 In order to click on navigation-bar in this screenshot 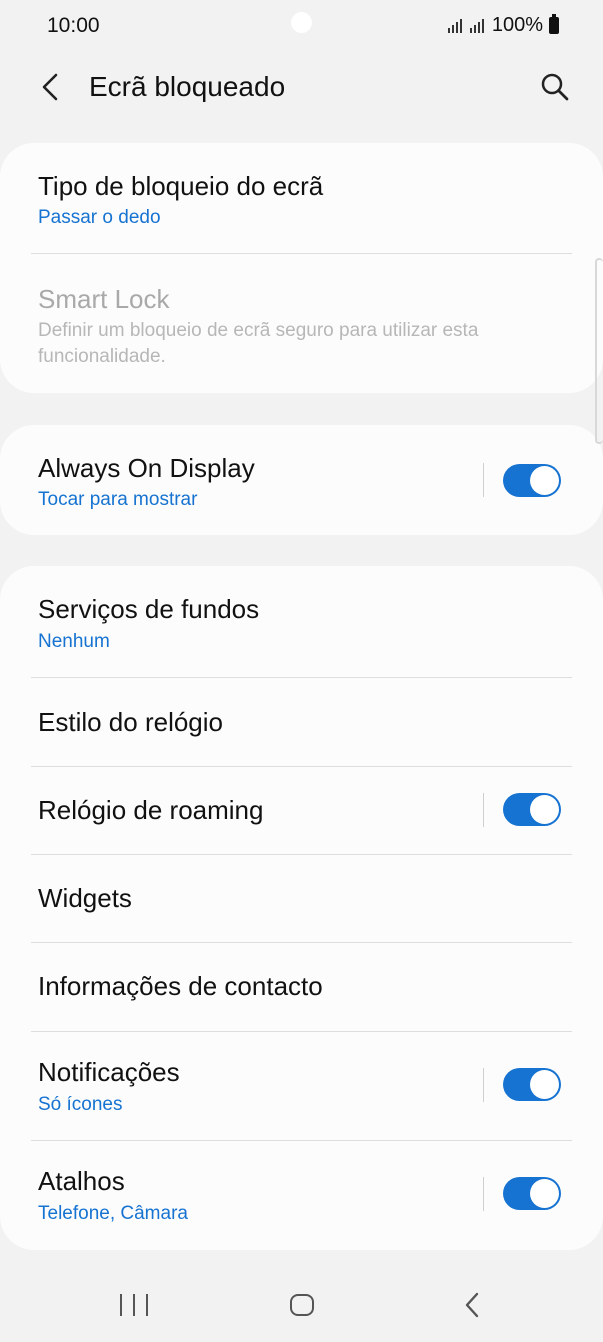, I will do `click(301, 1306)`.